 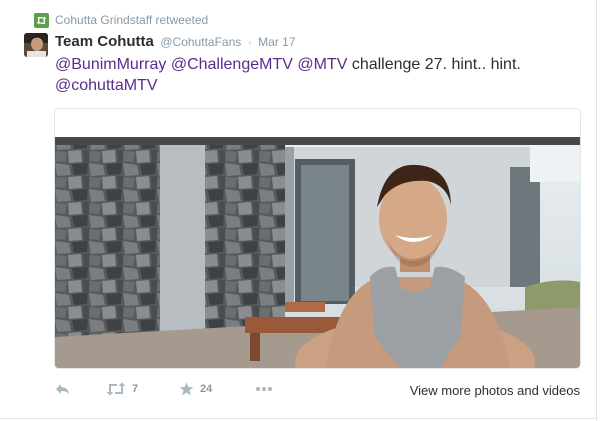 What do you see at coordinates (495, 390) in the screenshot?
I see `view-more-photos-link: View more photos and videos` at bounding box center [495, 390].